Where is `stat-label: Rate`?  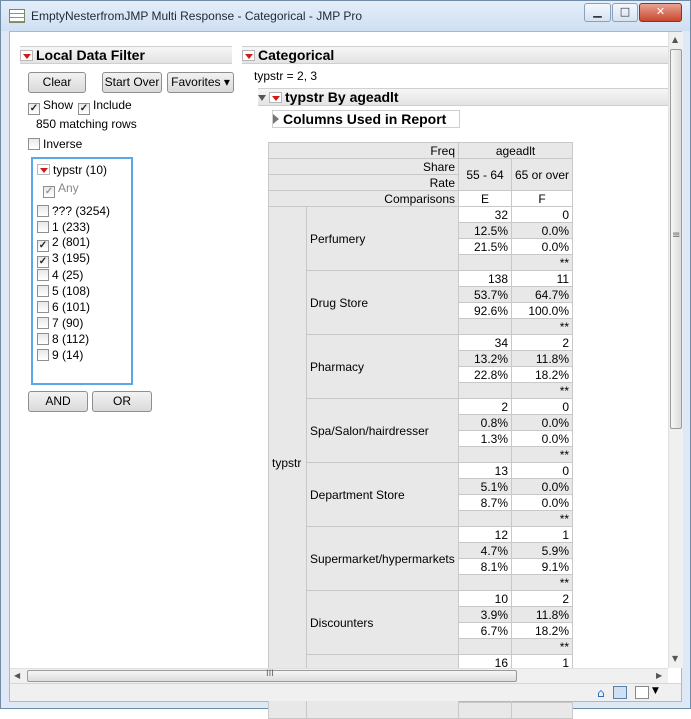
stat-label: Rate is located at coordinates (363, 182).